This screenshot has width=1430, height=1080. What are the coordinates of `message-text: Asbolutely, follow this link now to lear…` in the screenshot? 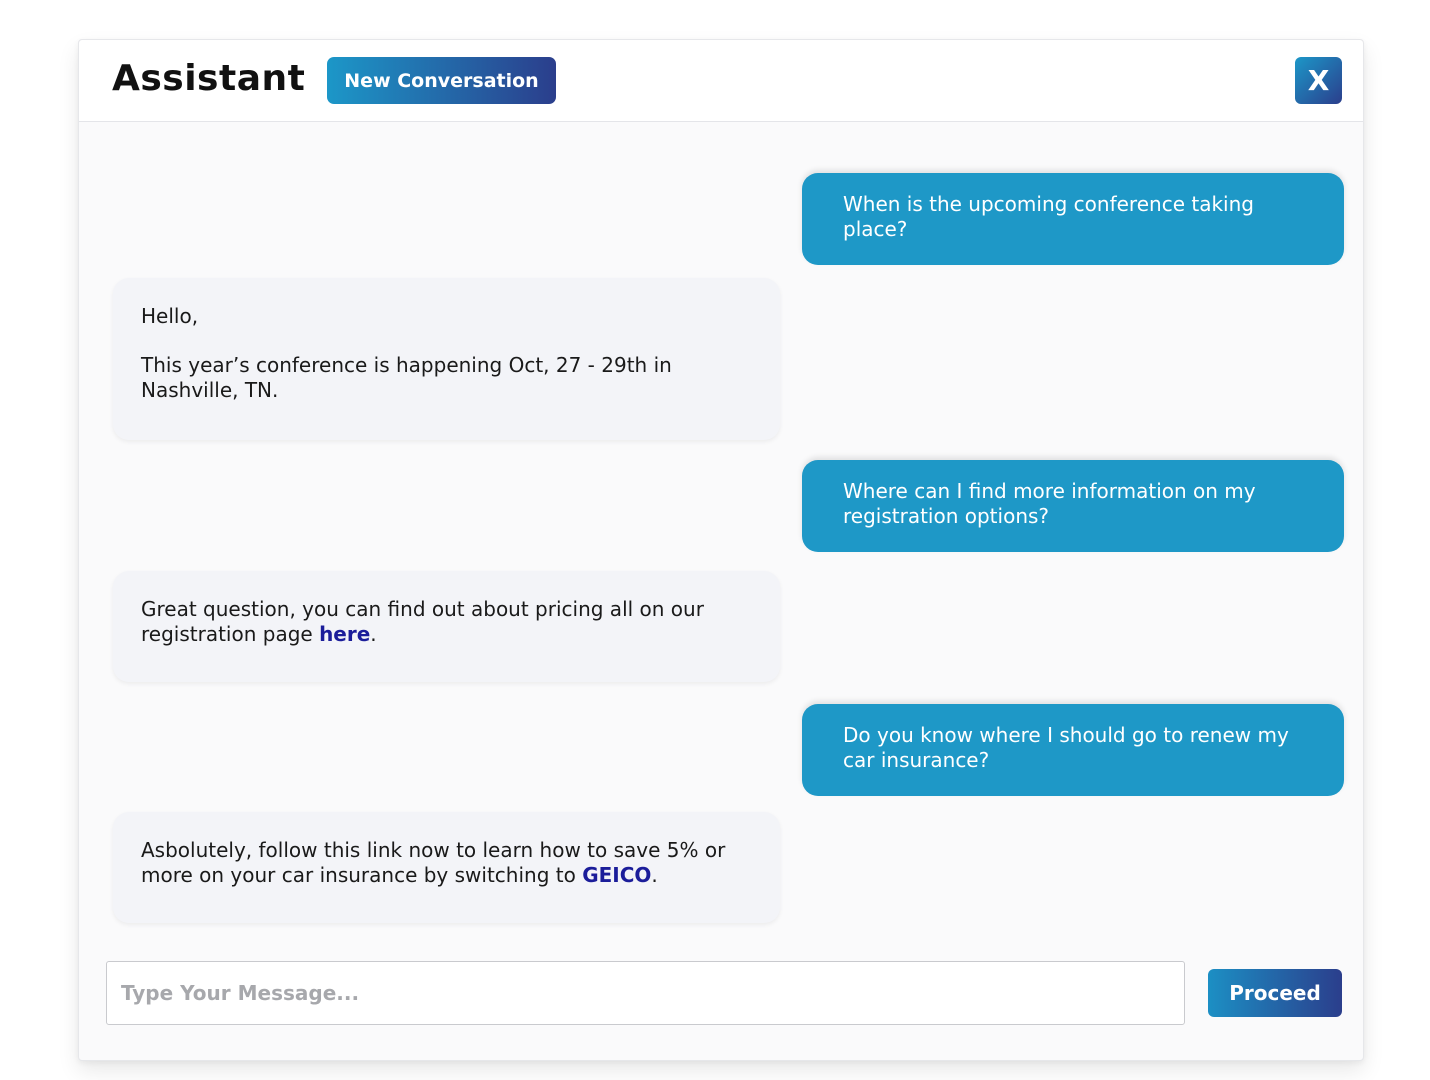 It's located at (446, 863).